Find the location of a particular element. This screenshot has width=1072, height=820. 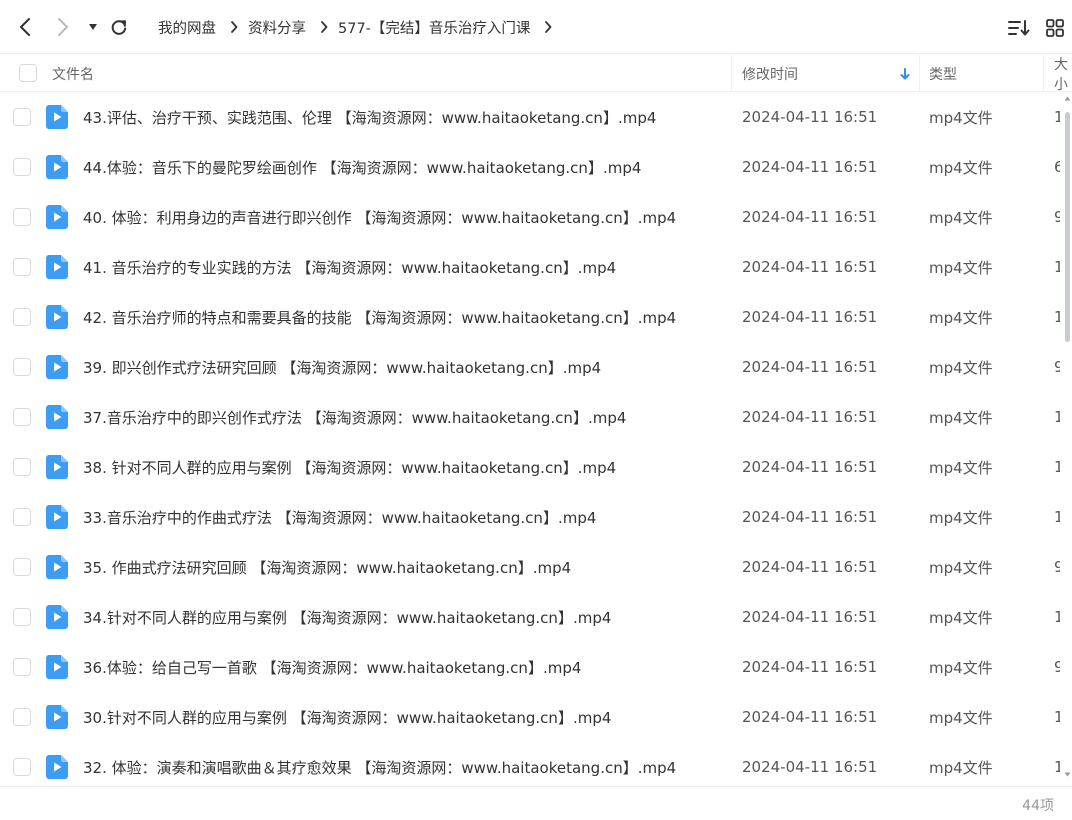

table-header: 文件名 修改时间 类型 大小 is located at coordinates (536, 73).